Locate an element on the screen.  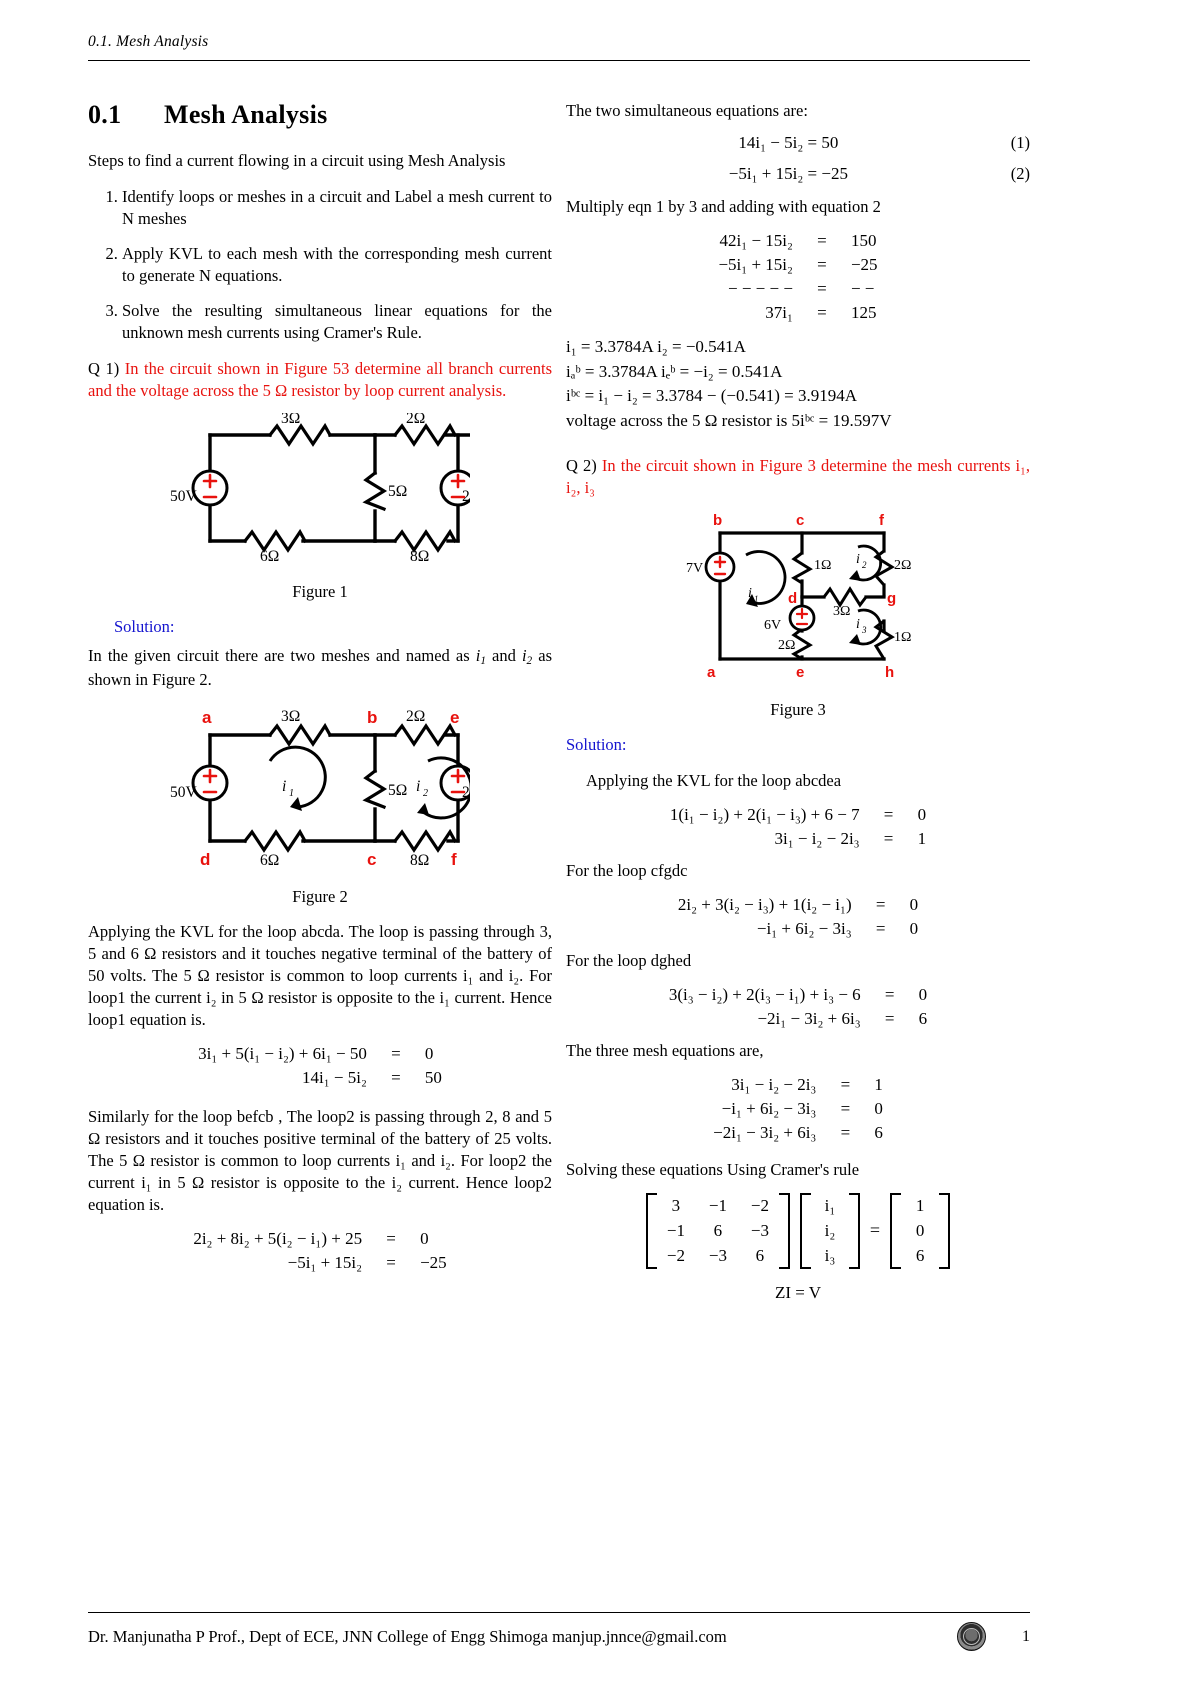
fig3-label-7v: 7V is located at coordinates (694, 568).